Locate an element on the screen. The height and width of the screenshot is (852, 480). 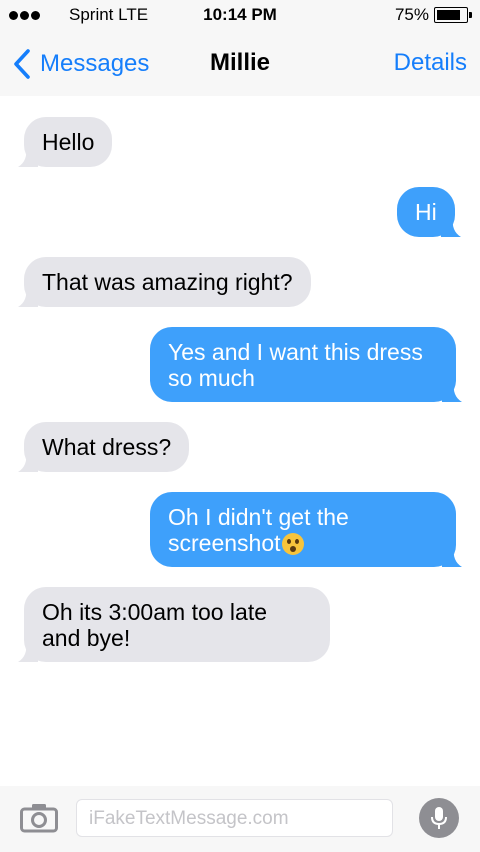
microphone-icon is located at coordinates (439, 818).